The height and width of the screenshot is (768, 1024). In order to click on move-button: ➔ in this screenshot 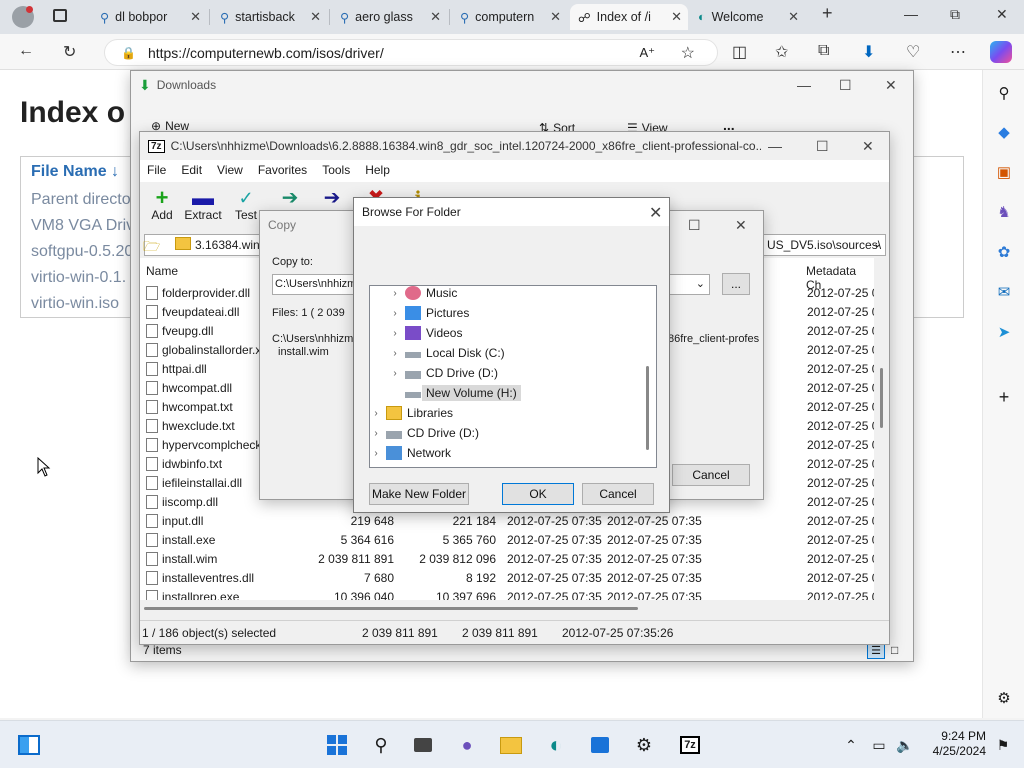, I will do `click(332, 198)`.